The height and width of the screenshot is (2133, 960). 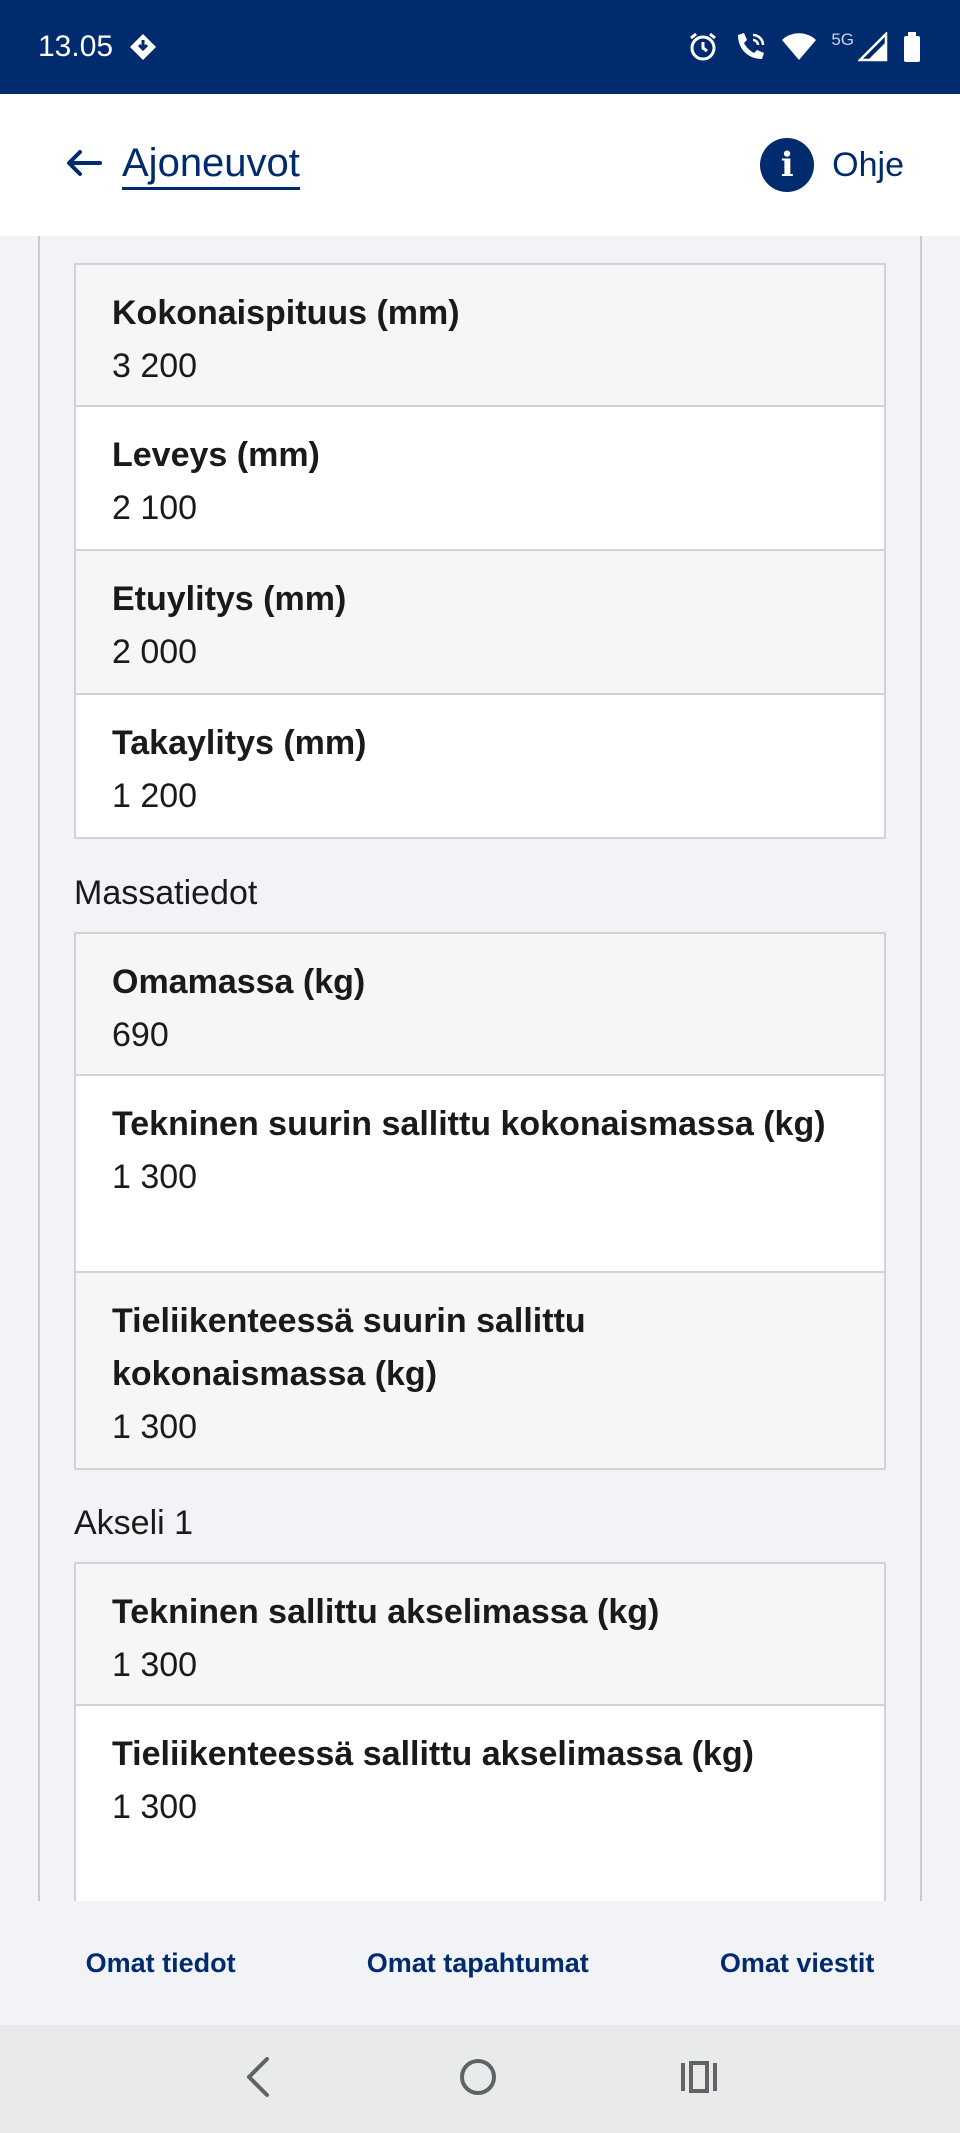 What do you see at coordinates (76, 46) in the screenshot?
I see `status-time: 13.05` at bounding box center [76, 46].